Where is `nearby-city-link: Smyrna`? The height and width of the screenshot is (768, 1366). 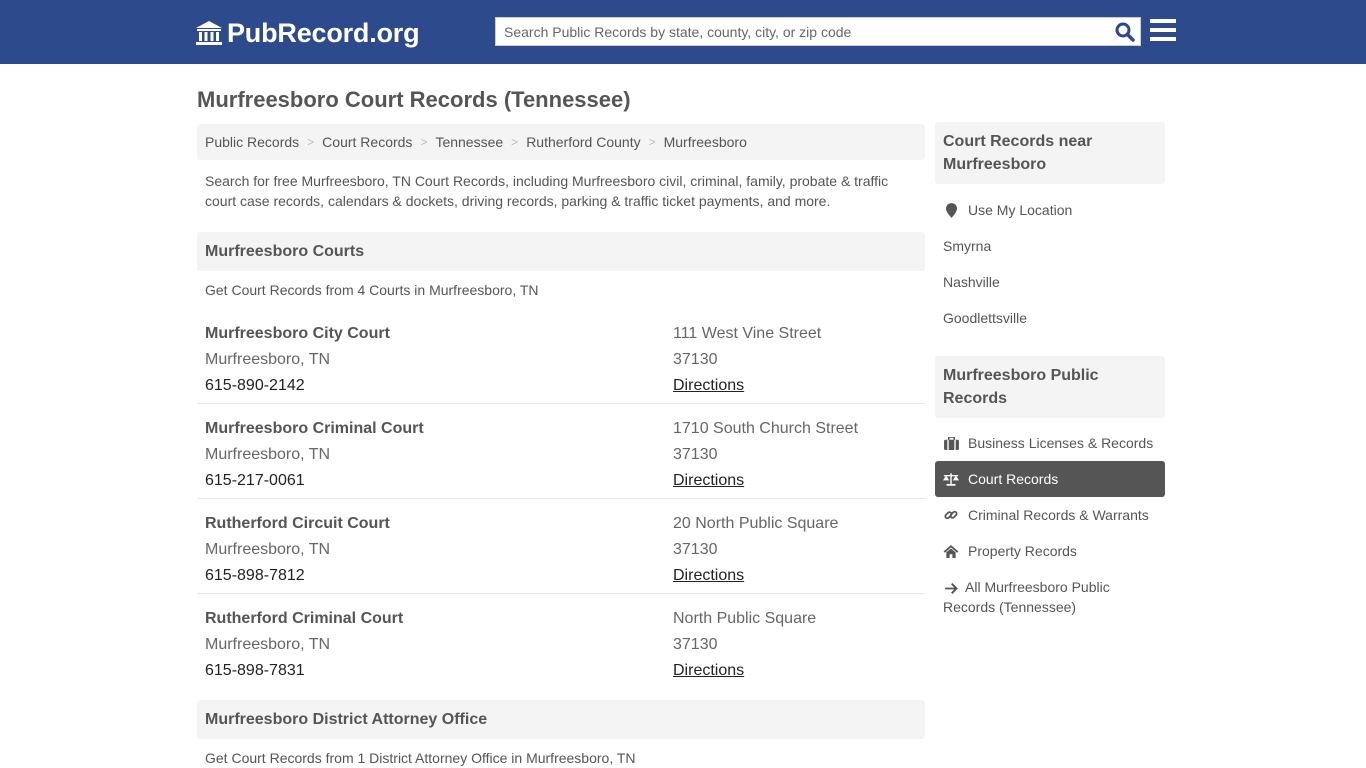
nearby-city-link: Smyrna is located at coordinates (1050, 246).